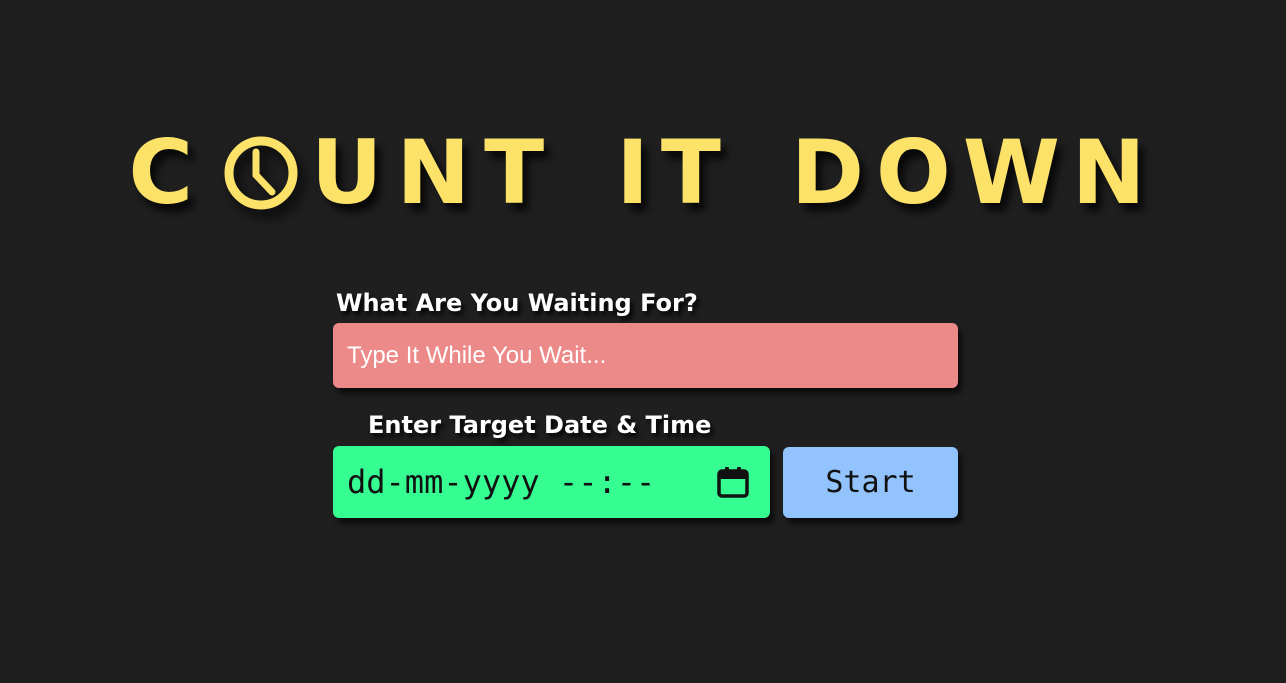 The width and height of the screenshot is (1286, 683). I want to click on clock-icon, so click(261, 173).